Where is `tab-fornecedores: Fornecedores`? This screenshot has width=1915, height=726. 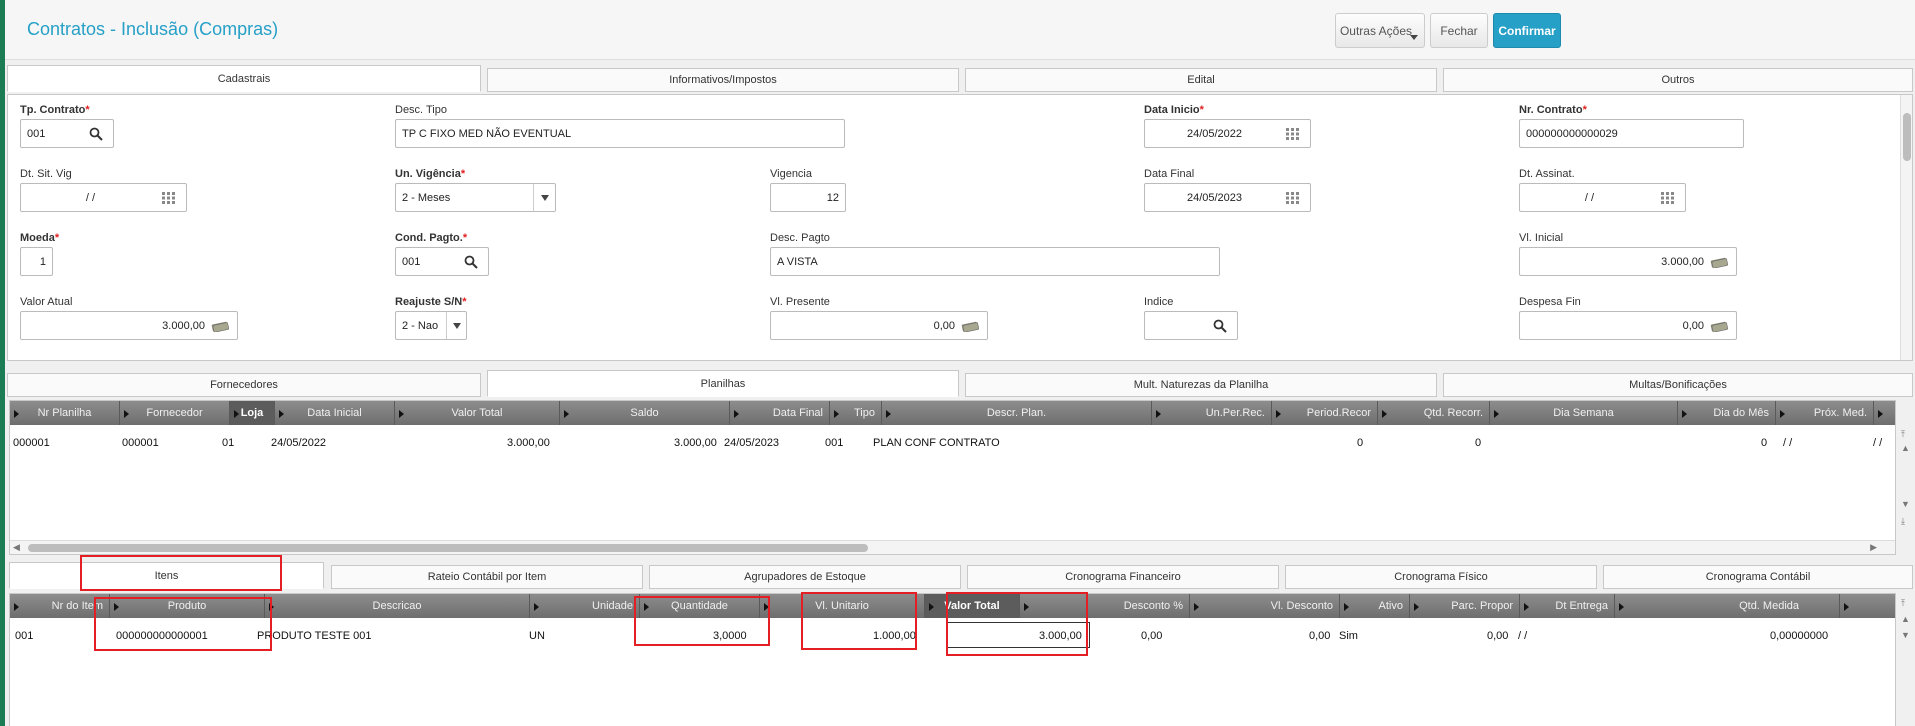 tab-fornecedores: Fornecedores is located at coordinates (244, 385).